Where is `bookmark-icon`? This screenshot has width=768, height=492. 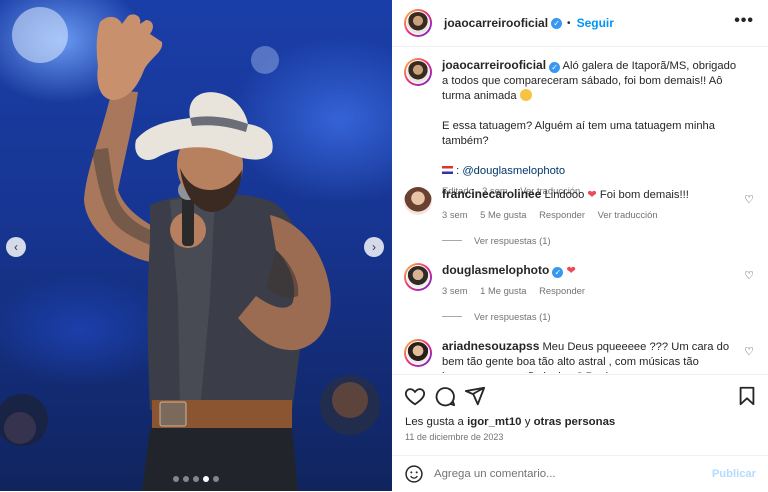 bookmark-icon is located at coordinates (747, 396).